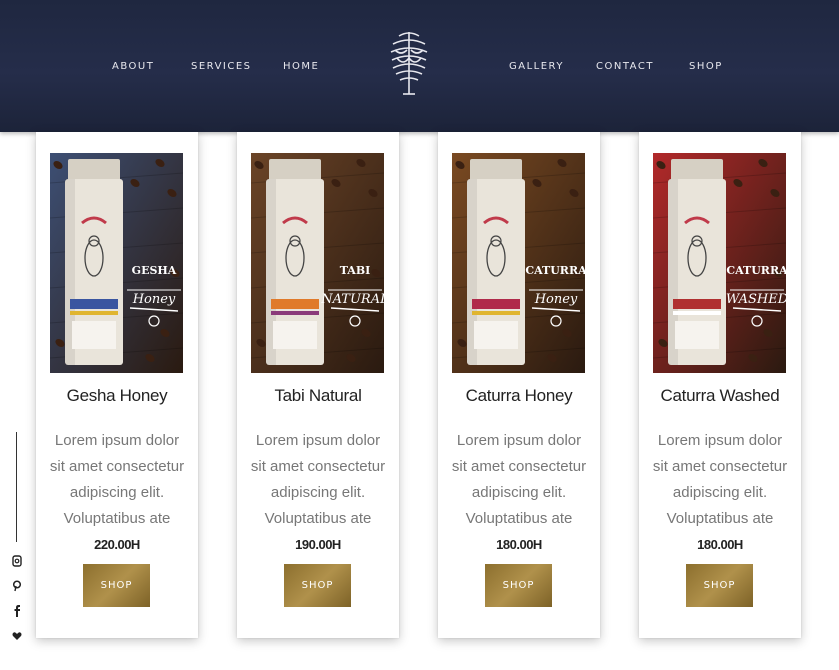  I want to click on product-title: Tabi Natural, so click(318, 396).